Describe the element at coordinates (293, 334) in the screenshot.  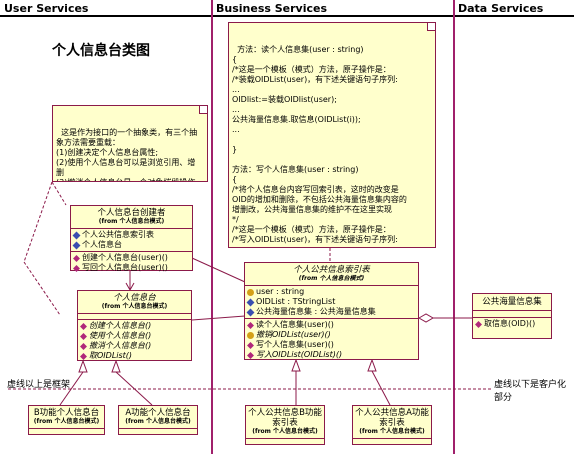
I see `operation: 撤销OIDList(user)()` at that location.